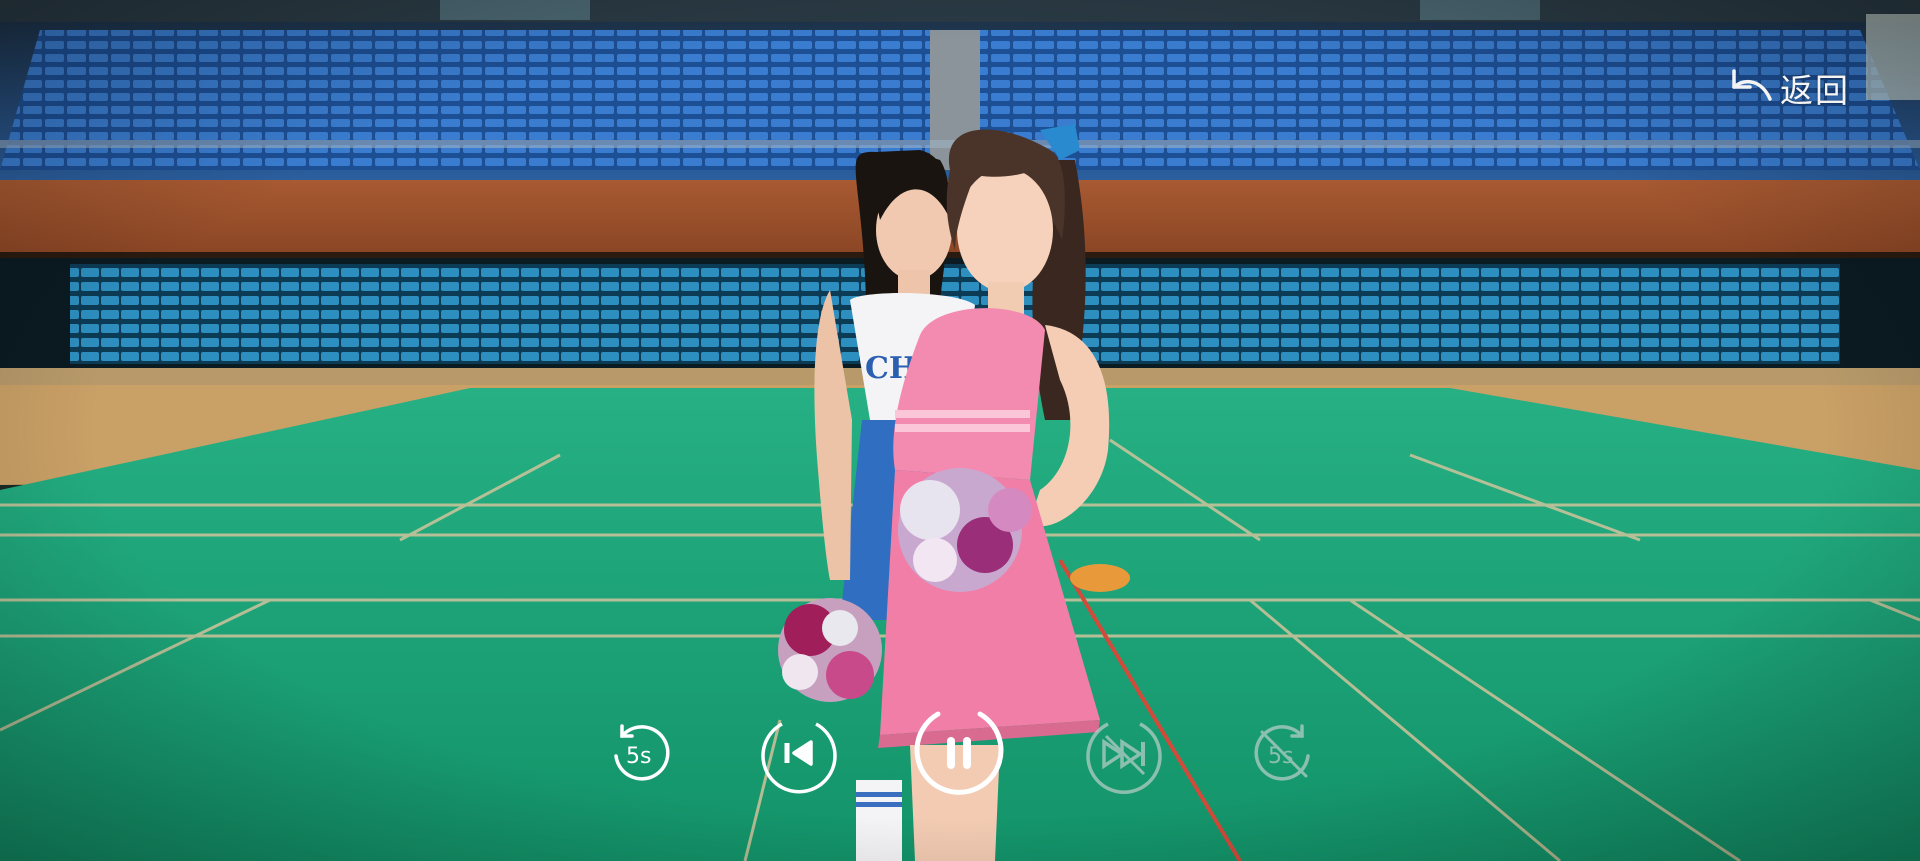 The image size is (1920, 861). I want to click on pause-button, so click(959, 753).